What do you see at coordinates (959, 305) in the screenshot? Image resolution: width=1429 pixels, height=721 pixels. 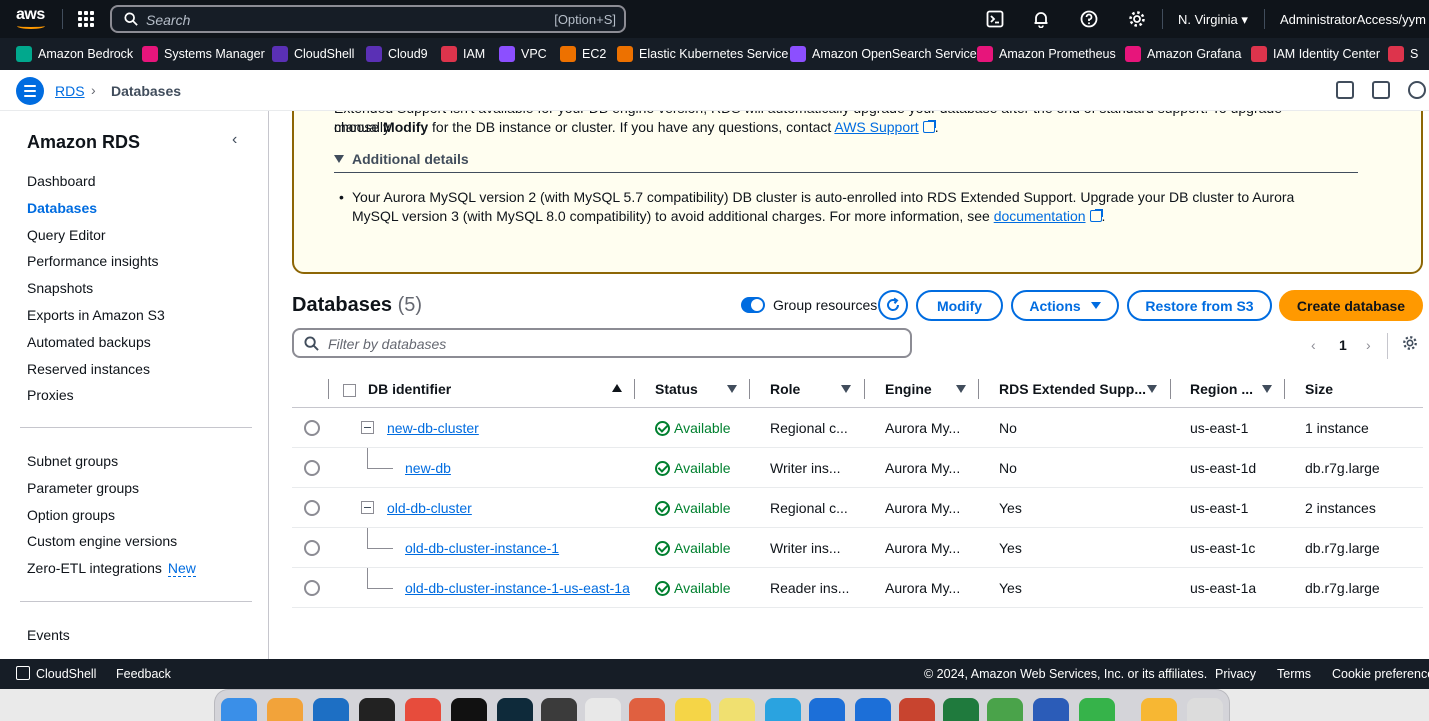 I see `modify-button: Modify` at bounding box center [959, 305].